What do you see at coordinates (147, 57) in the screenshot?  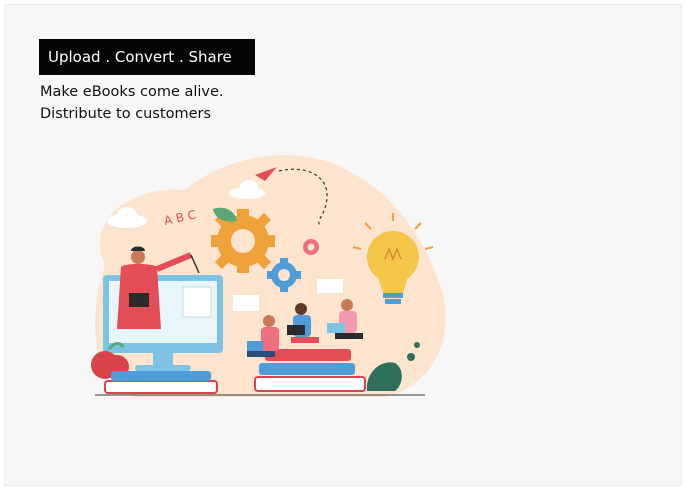 I see `tagline-label: Upload . Convert . Share` at bounding box center [147, 57].